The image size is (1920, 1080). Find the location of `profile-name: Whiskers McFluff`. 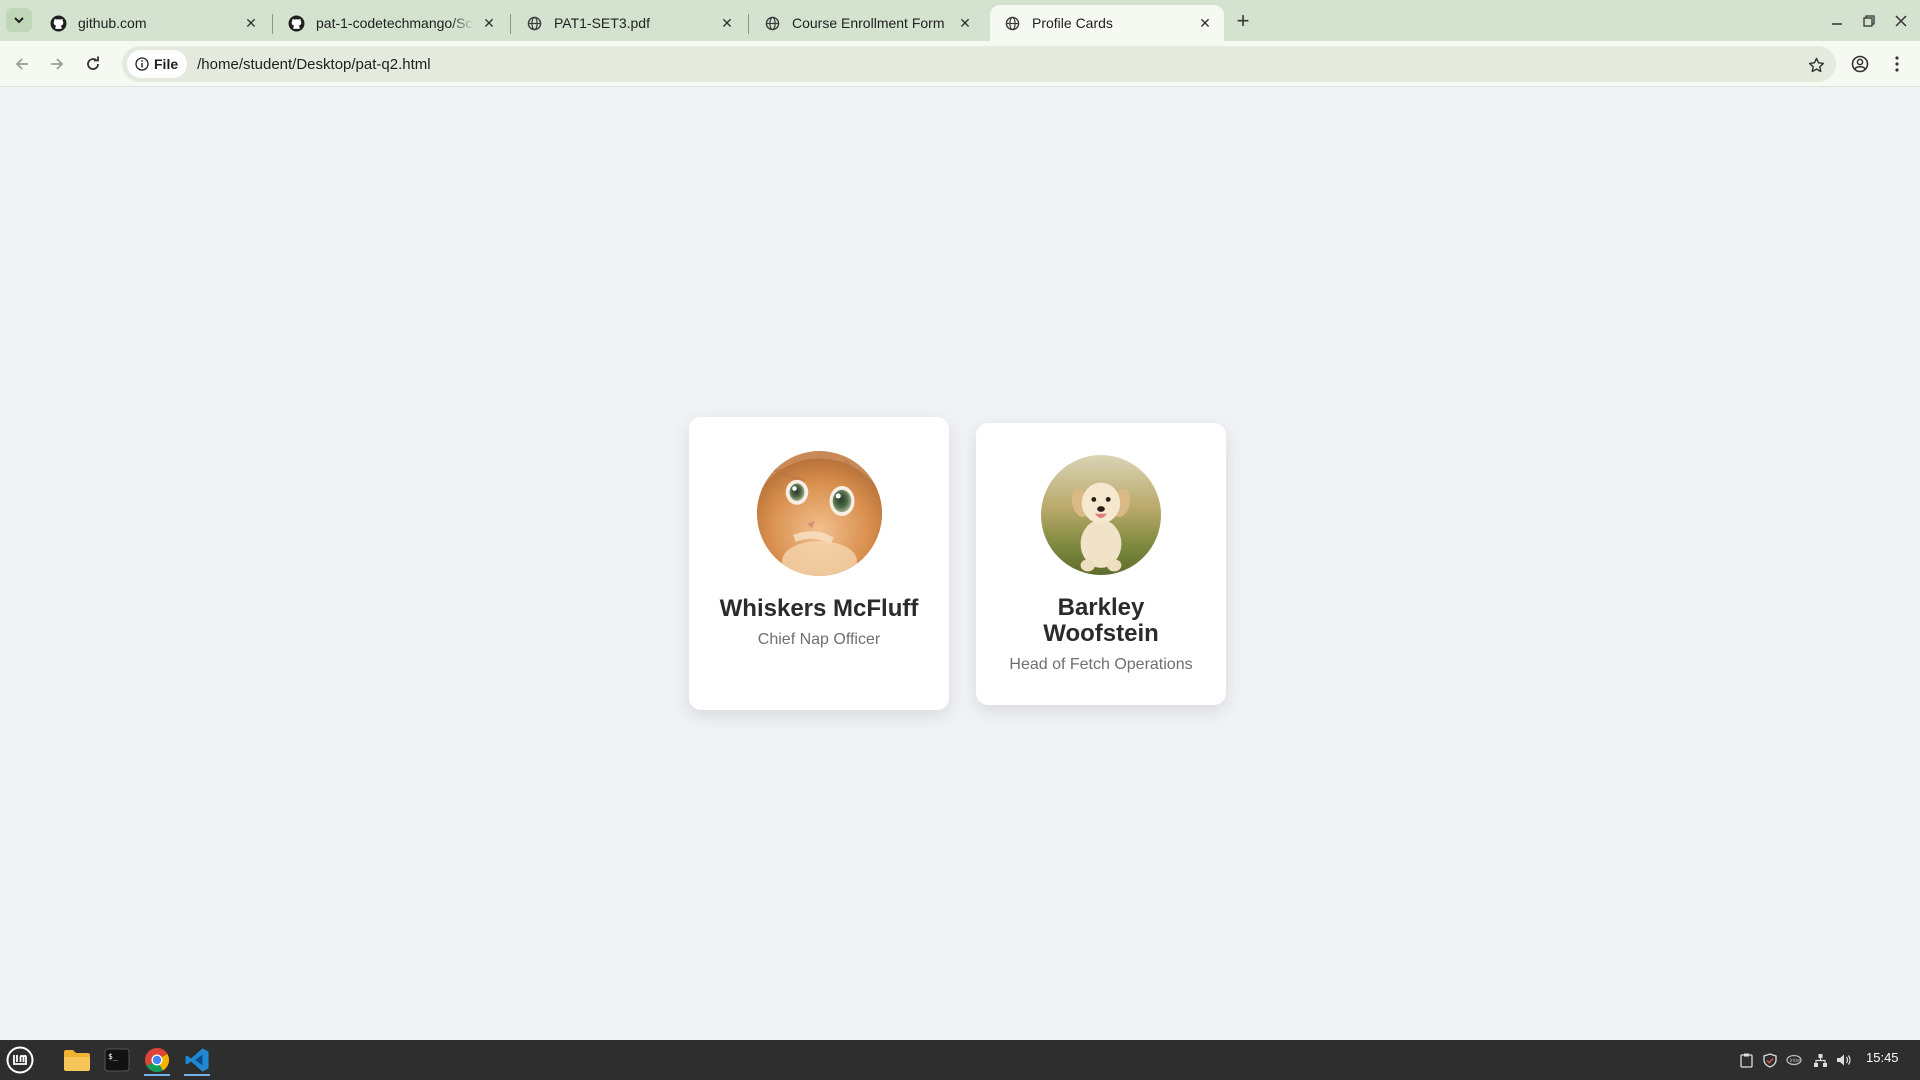

profile-name: Whiskers McFluff is located at coordinates (819, 608).